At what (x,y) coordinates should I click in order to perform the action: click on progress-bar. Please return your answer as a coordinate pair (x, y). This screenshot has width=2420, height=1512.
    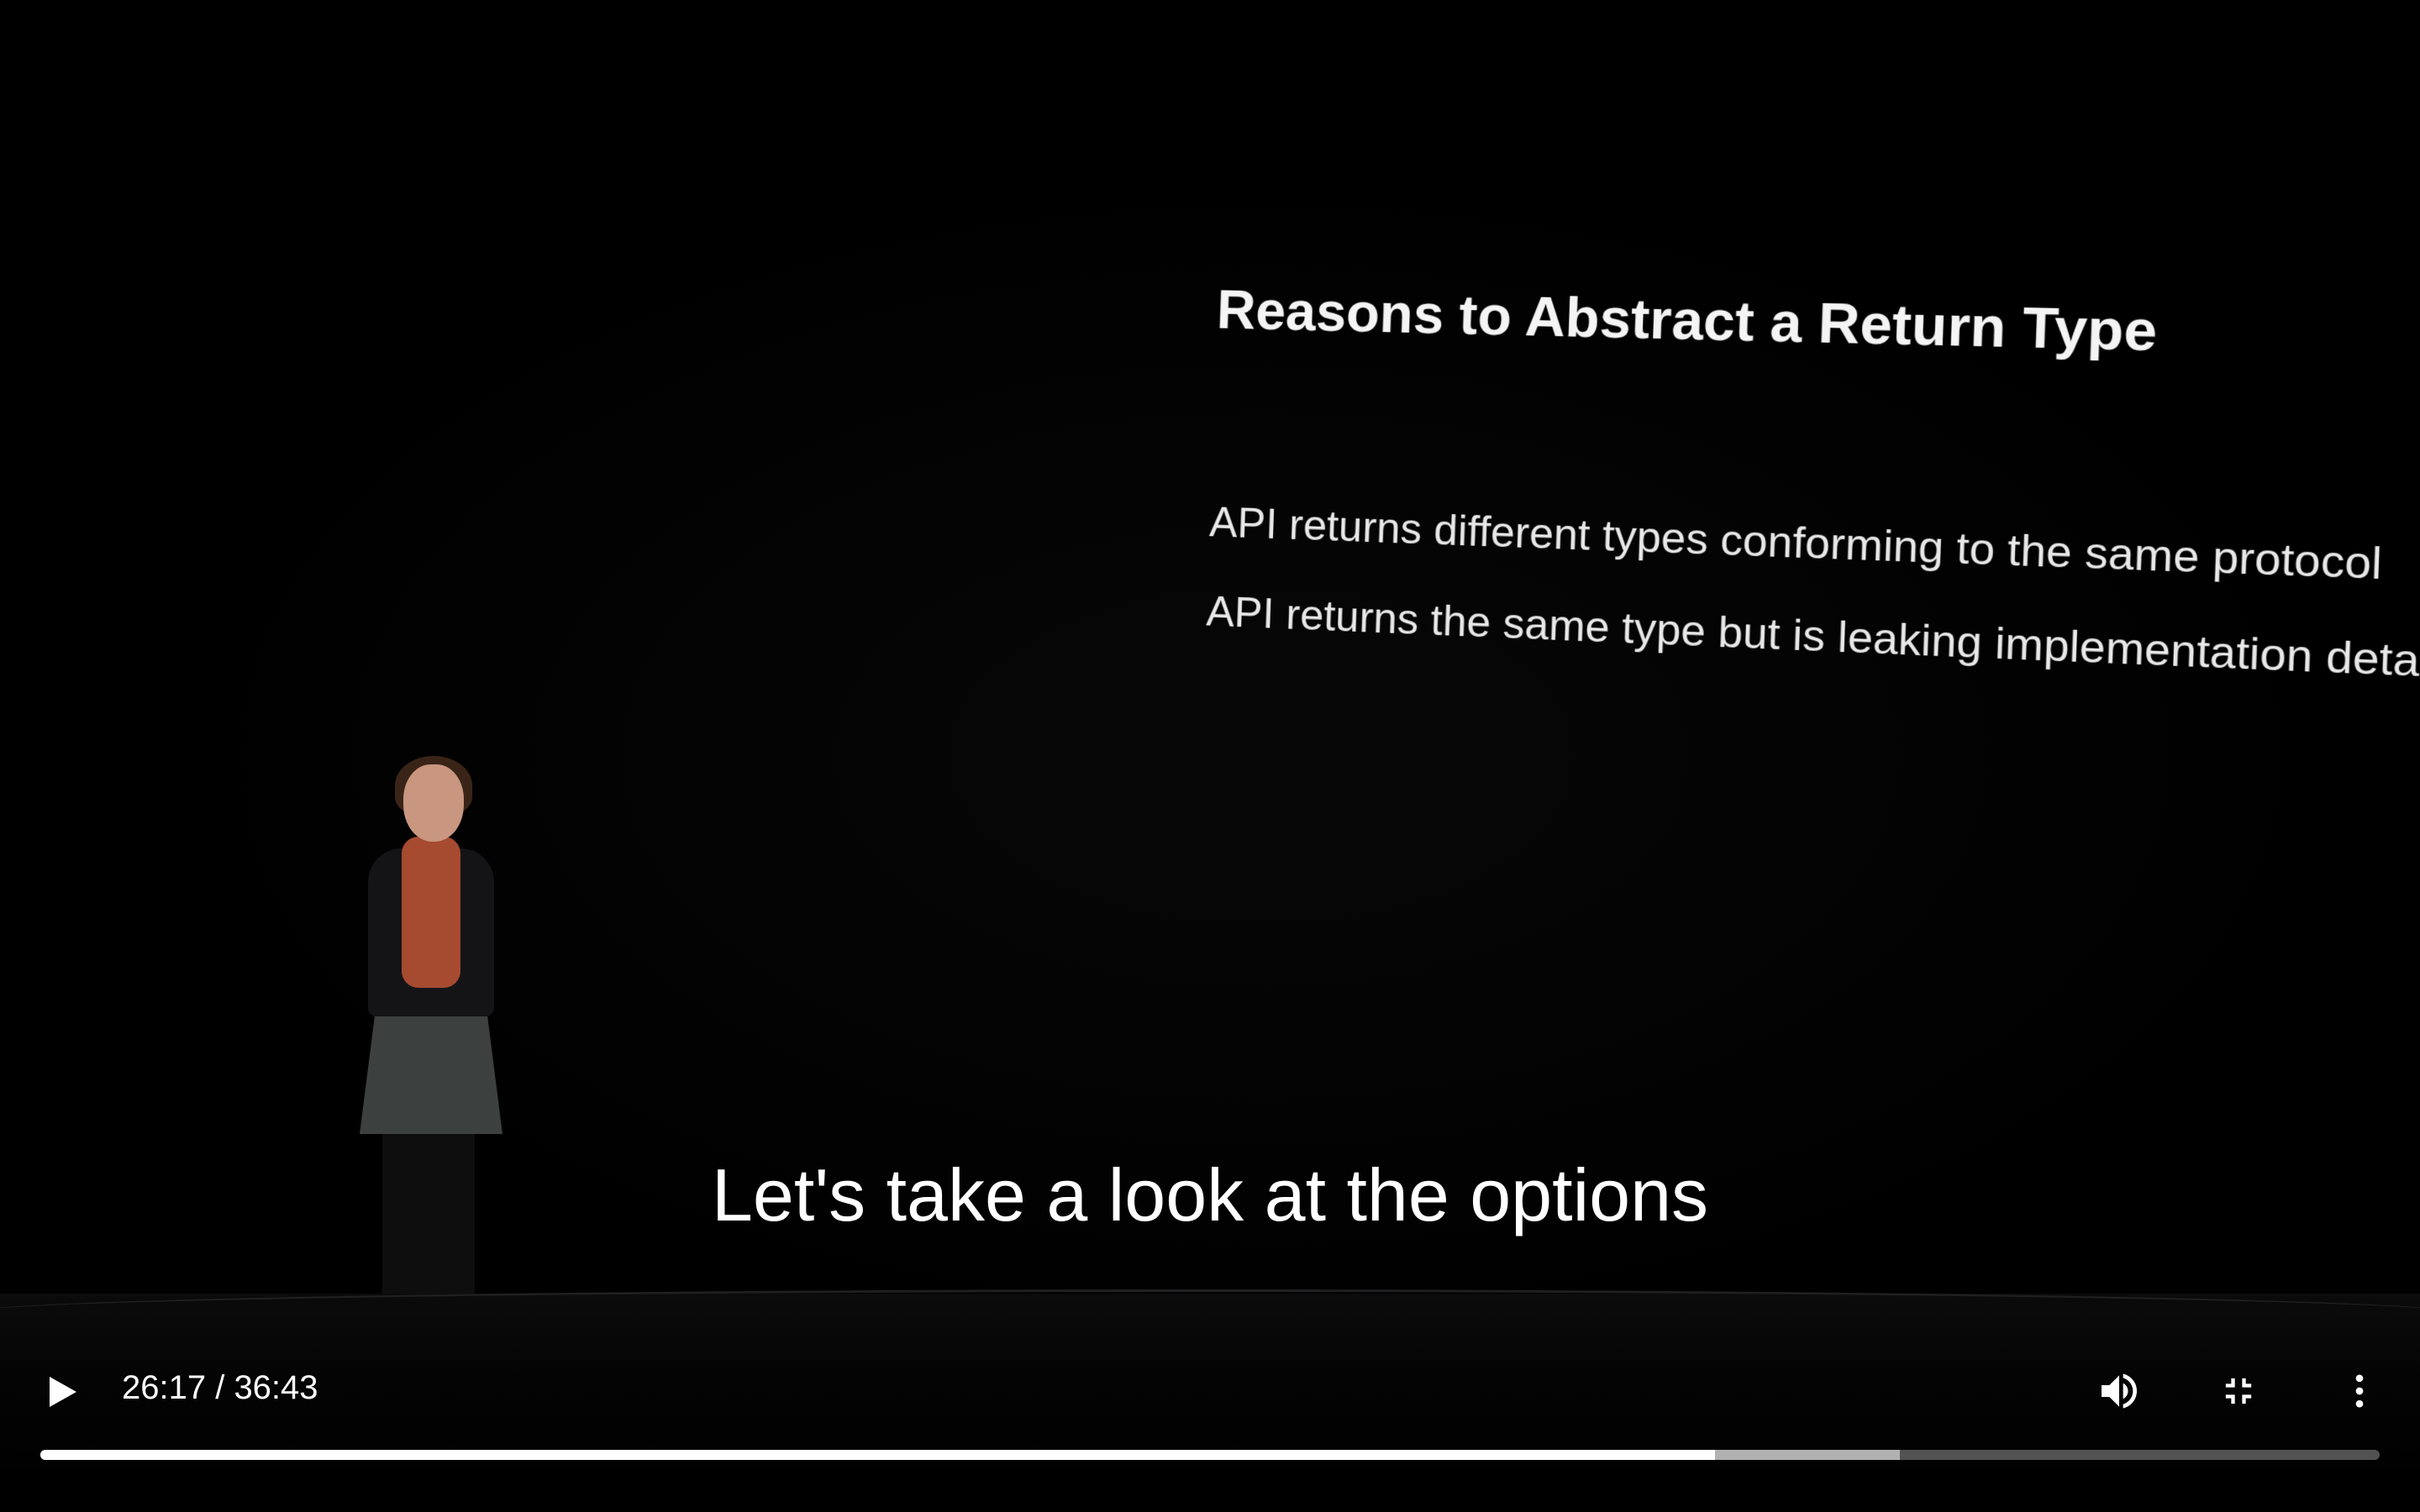
    Looking at the image, I should click on (1210, 1455).